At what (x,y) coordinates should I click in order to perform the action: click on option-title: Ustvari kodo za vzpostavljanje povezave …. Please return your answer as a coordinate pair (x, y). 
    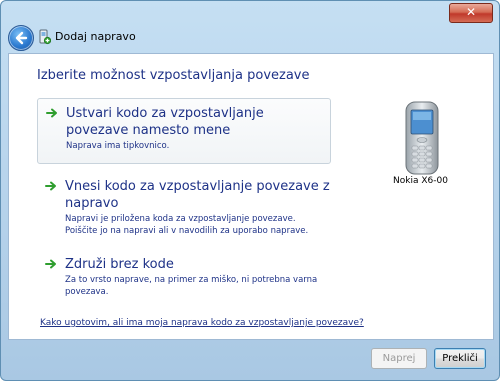
    Looking at the image, I should click on (165, 122).